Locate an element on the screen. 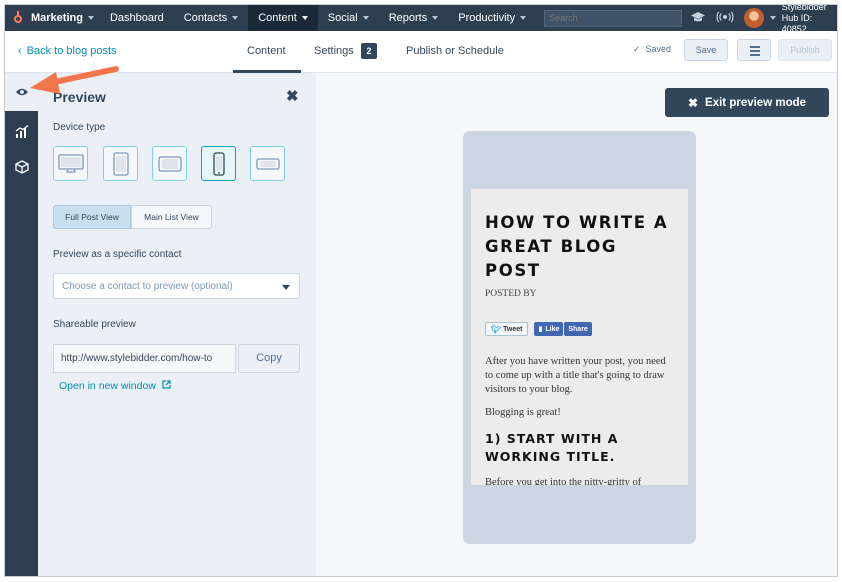 This screenshot has height=582, width=842. back-to-blog-posts-link: ‹ Back to blog posts is located at coordinates (67, 51).